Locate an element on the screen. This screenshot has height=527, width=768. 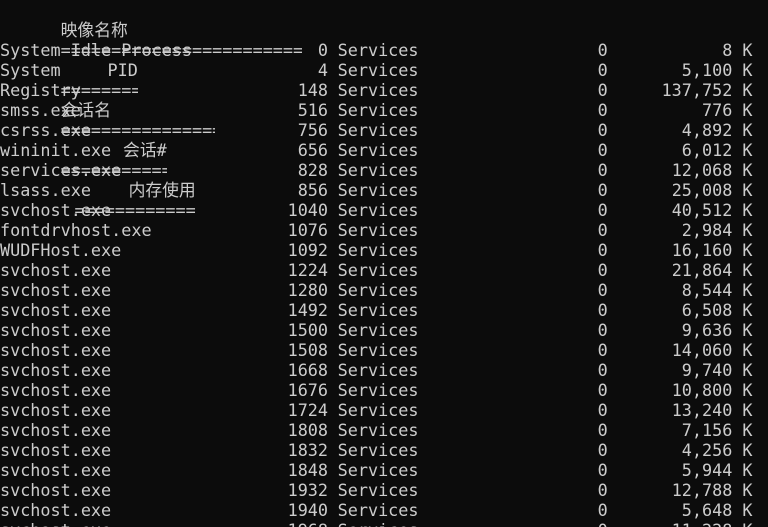
table-row: Registry 148 Services 0 137,752 K is located at coordinates (384, 90).